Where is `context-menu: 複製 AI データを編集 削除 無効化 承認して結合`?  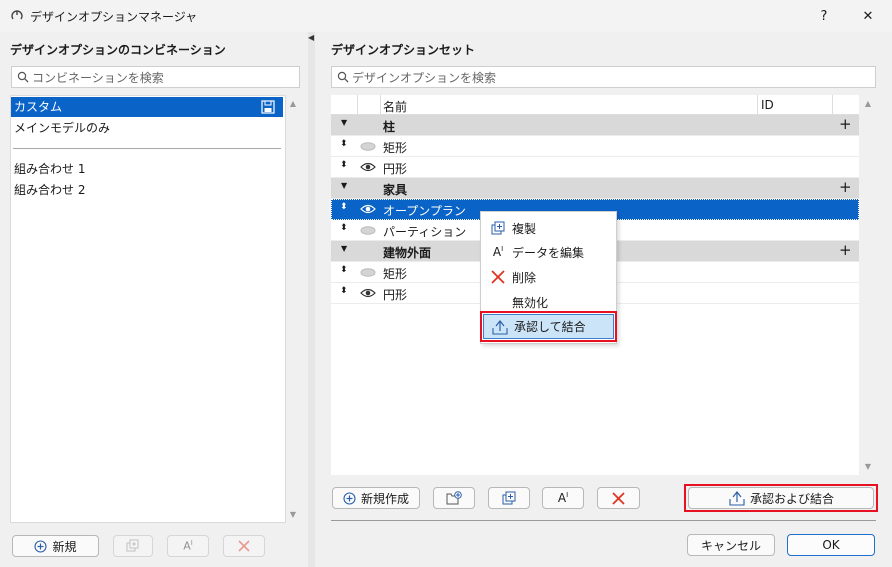 context-menu: 複製 AI データを編集 削除 無効化 承認して結合 is located at coordinates (548, 277).